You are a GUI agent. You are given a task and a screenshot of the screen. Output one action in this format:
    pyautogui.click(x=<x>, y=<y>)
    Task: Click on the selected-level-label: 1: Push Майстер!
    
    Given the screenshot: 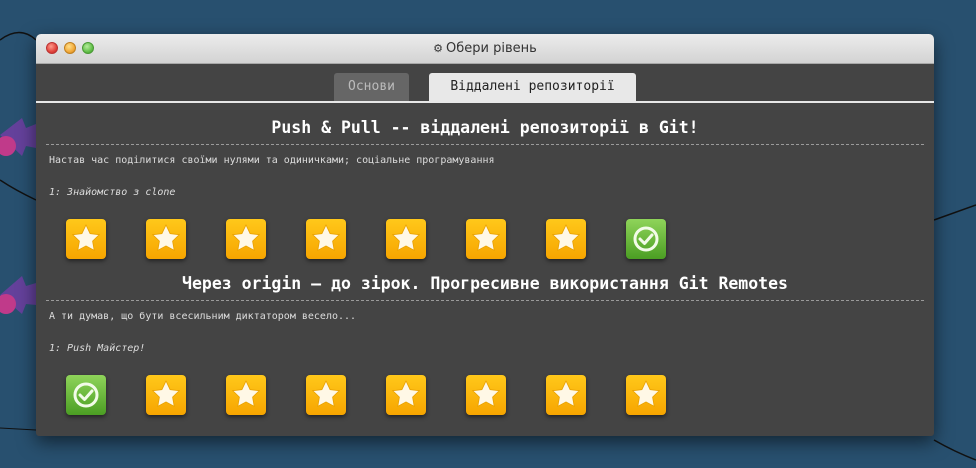 What is the action you would take?
    pyautogui.click(x=97, y=348)
    